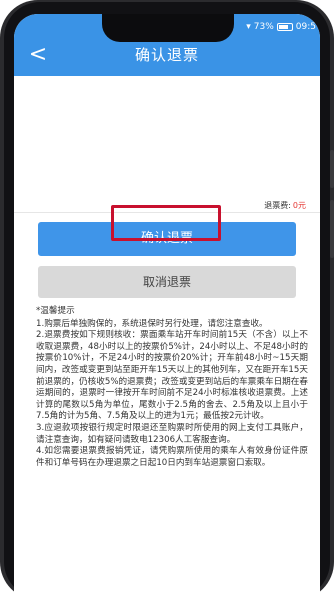 The height and width of the screenshot is (600, 334). I want to click on chevron-left-icon: <, so click(38, 54).